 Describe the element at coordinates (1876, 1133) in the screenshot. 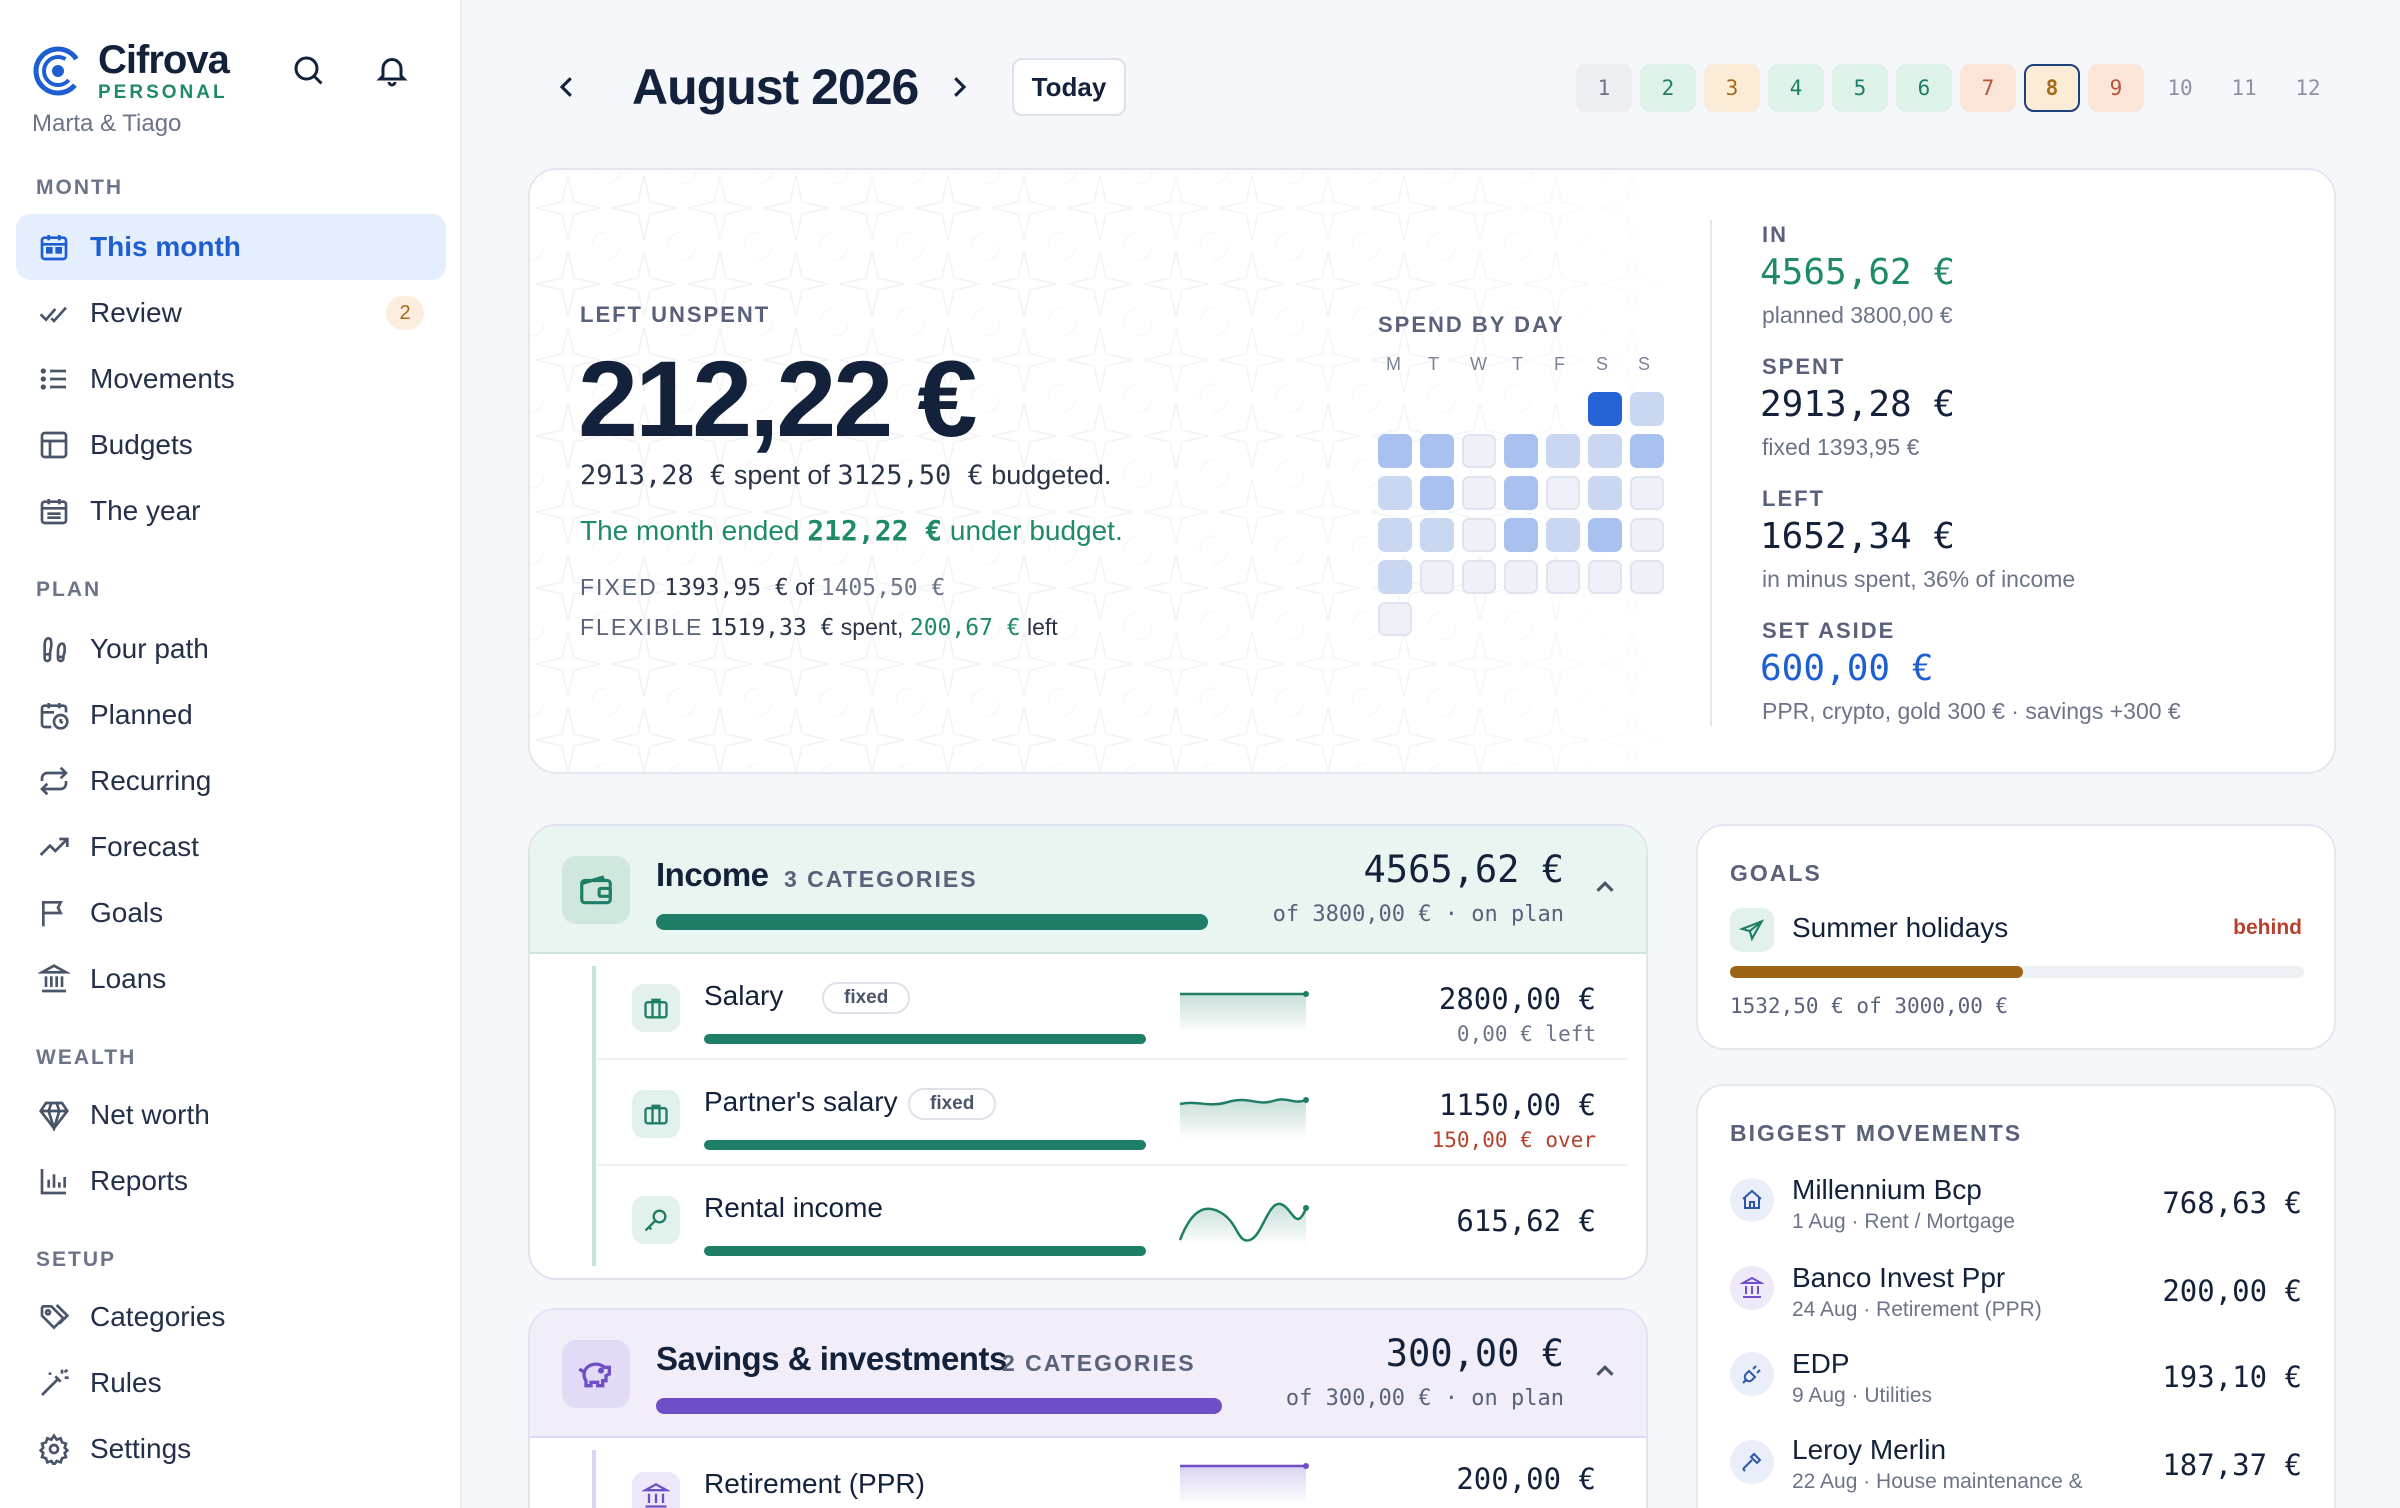

I see `movements-label: BIGGEST MOVEMENTS` at that location.